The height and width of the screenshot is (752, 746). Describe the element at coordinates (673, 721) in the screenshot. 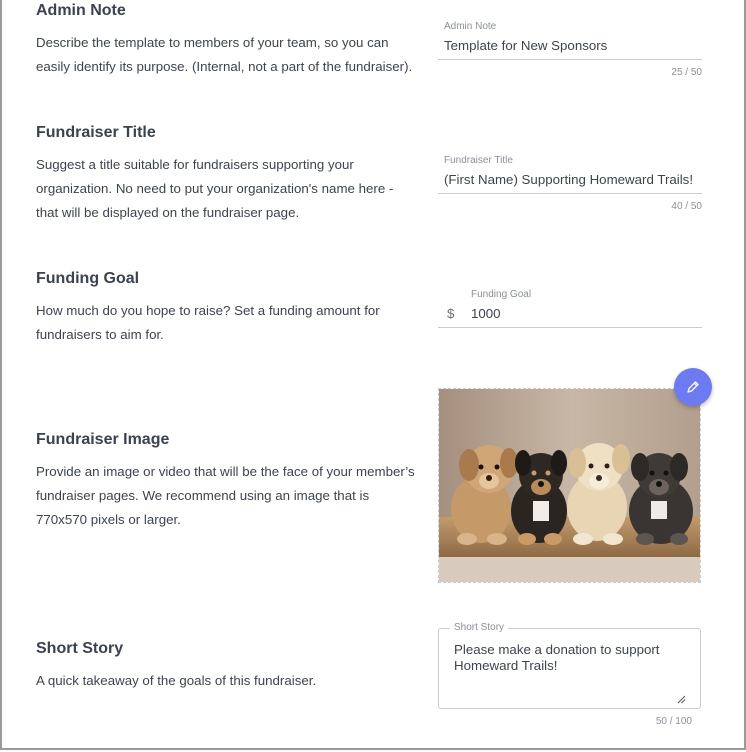

I see `short-story-counter: 50 / 100` at that location.